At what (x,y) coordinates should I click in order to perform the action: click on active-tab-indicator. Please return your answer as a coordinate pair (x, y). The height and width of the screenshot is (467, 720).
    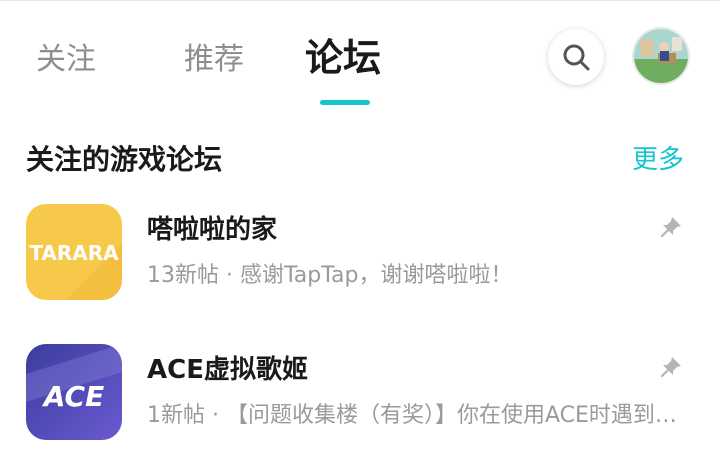
    Looking at the image, I should click on (345, 102).